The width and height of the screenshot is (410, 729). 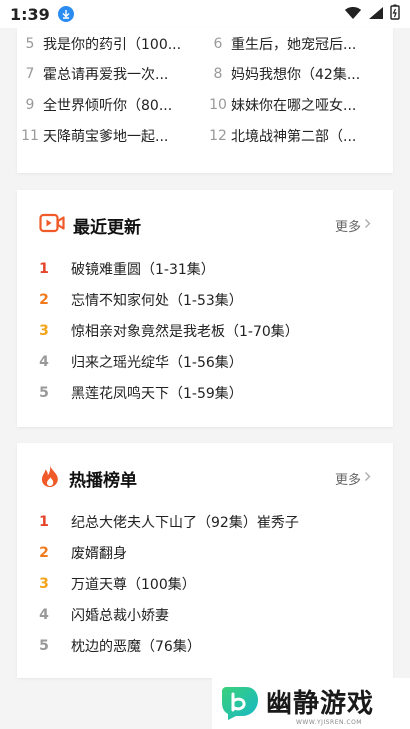 I want to click on item-title: 纪总大佬夫人下山了（92集）崔秀子, so click(x=185, y=522).